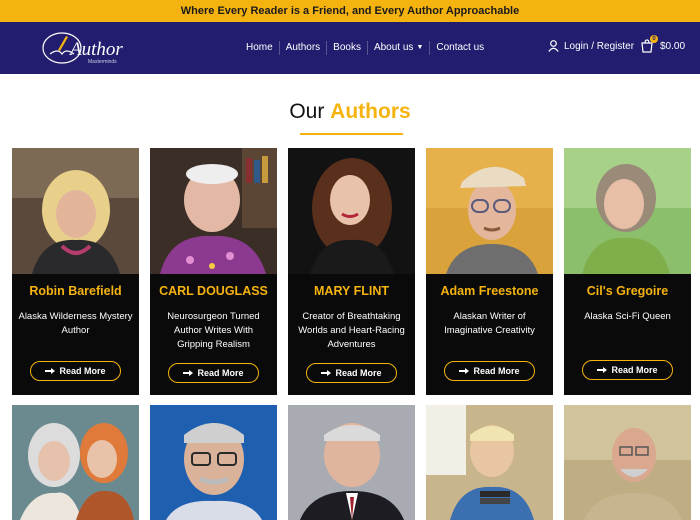 Image resolution: width=700 pixels, height=520 pixels. I want to click on author-description: Alaskan Writer of Imaginative Creativity, so click(489, 323).